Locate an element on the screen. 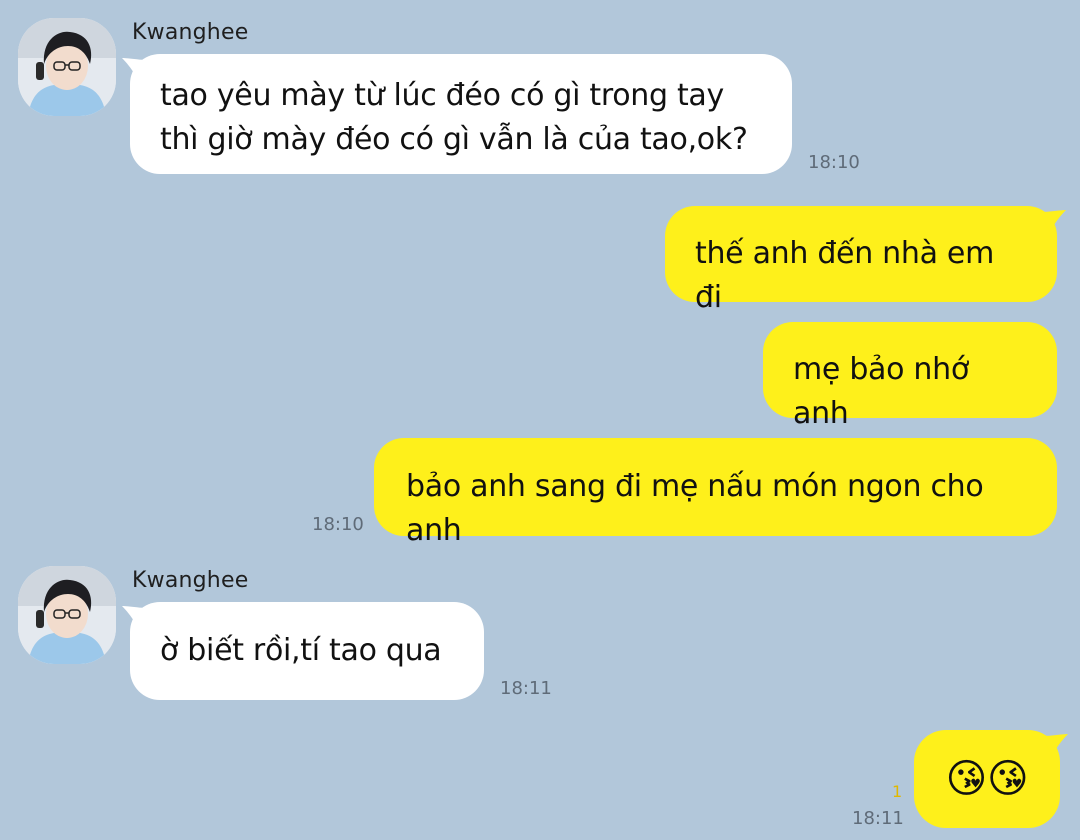  message-text: ờ biết rồi,tí tao qua is located at coordinates (301, 650).